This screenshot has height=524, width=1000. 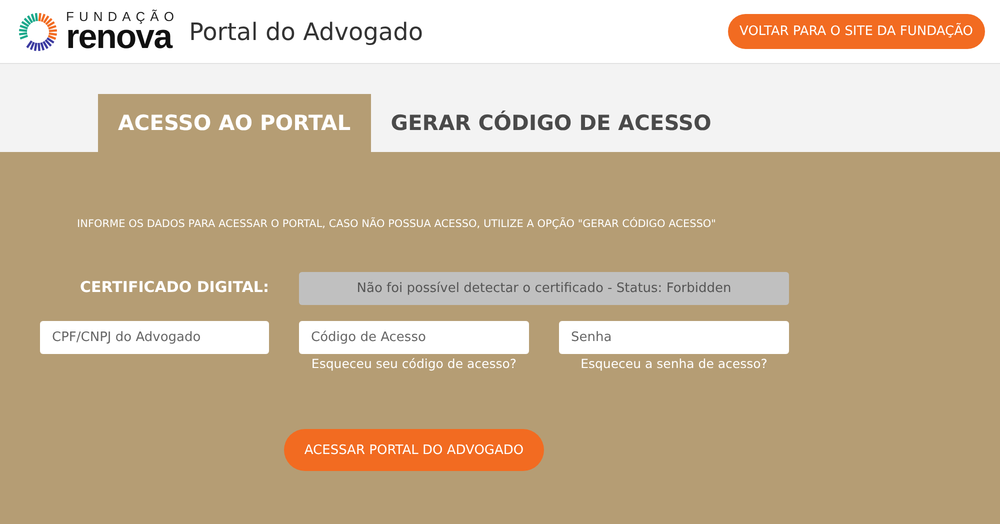 I want to click on tab: ACESSO AO PORTAL, so click(x=234, y=123).